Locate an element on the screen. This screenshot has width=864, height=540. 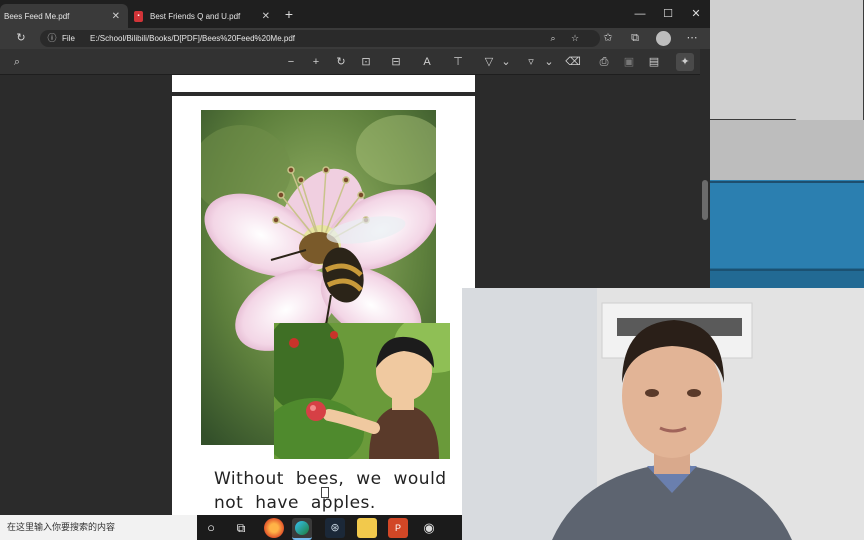
zoom-icon: ⌕ is located at coordinates (553, 38).